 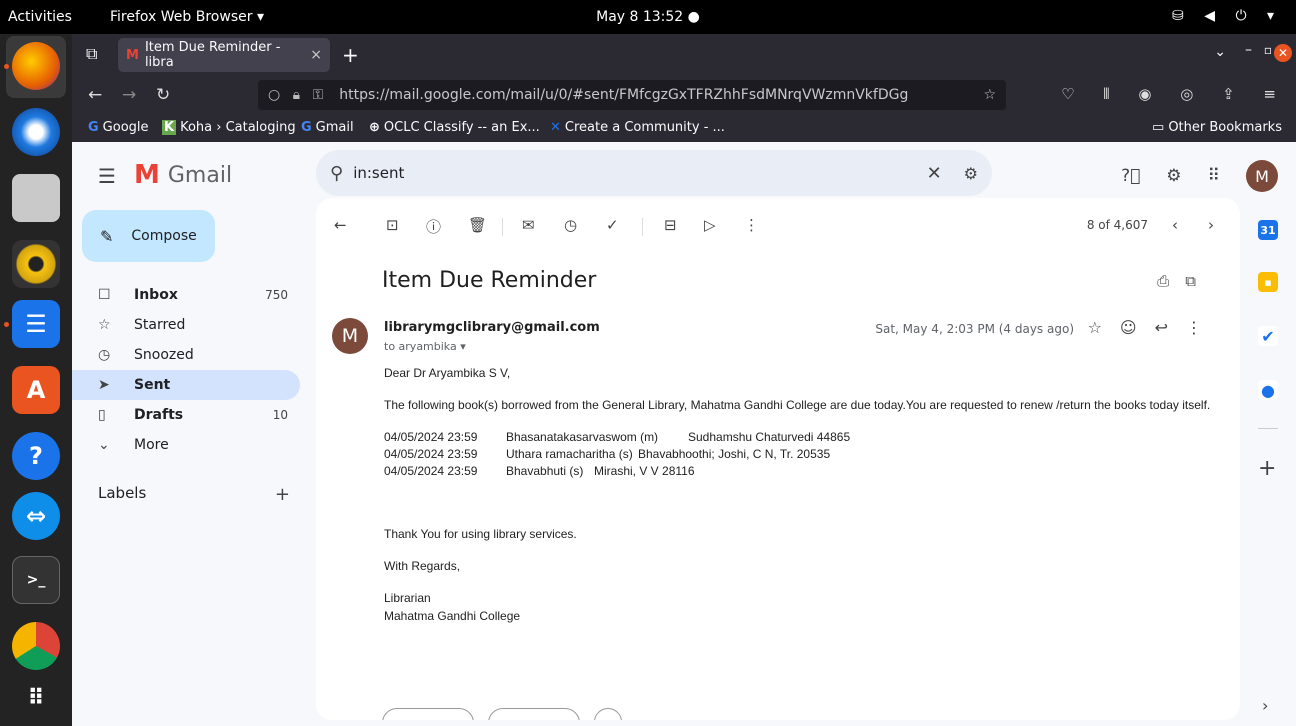 What do you see at coordinates (1211, 225) in the screenshot?
I see `older-icon: ›` at bounding box center [1211, 225].